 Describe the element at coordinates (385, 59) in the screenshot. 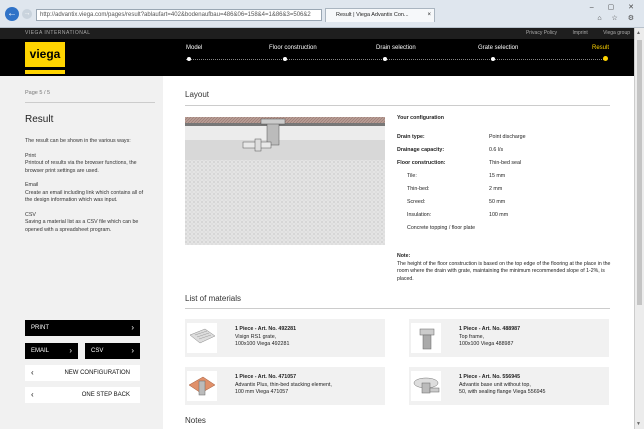

I see `step-dot-drain` at that location.